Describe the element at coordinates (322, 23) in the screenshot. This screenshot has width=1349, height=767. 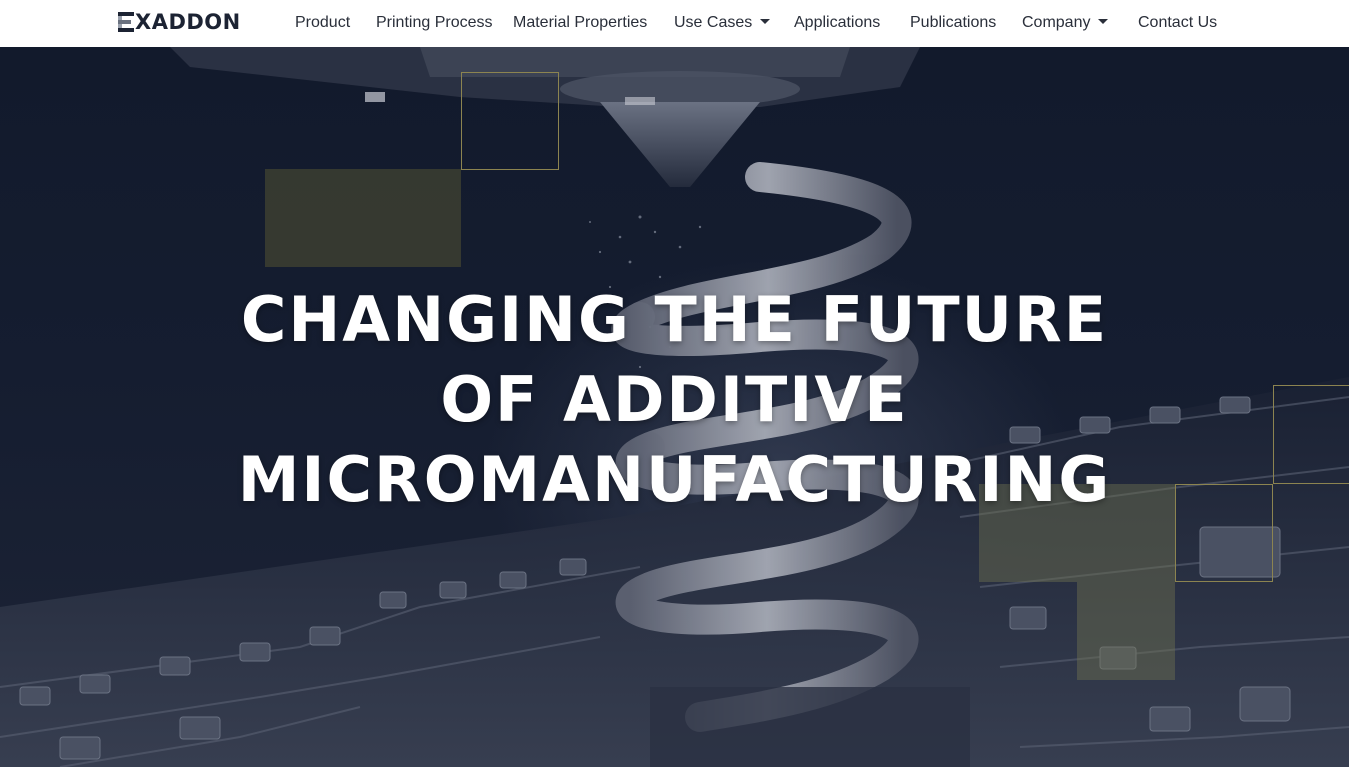
I see `nav-item-product: Product` at that location.